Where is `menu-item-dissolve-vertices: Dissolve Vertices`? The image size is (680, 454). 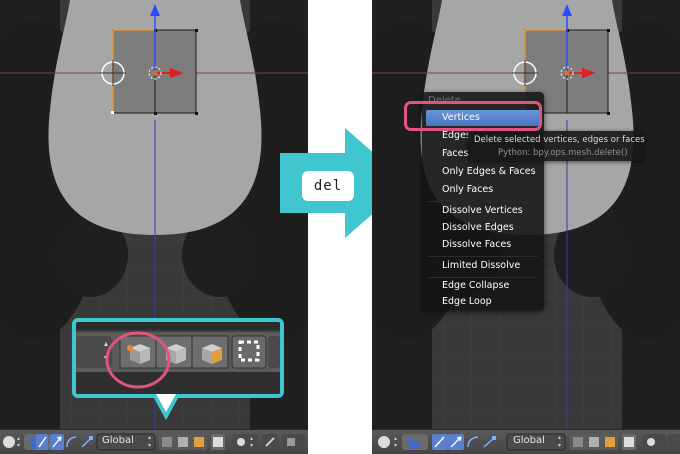
menu-item-dissolve-vertices: Dissolve Vertices is located at coordinates (483, 211).